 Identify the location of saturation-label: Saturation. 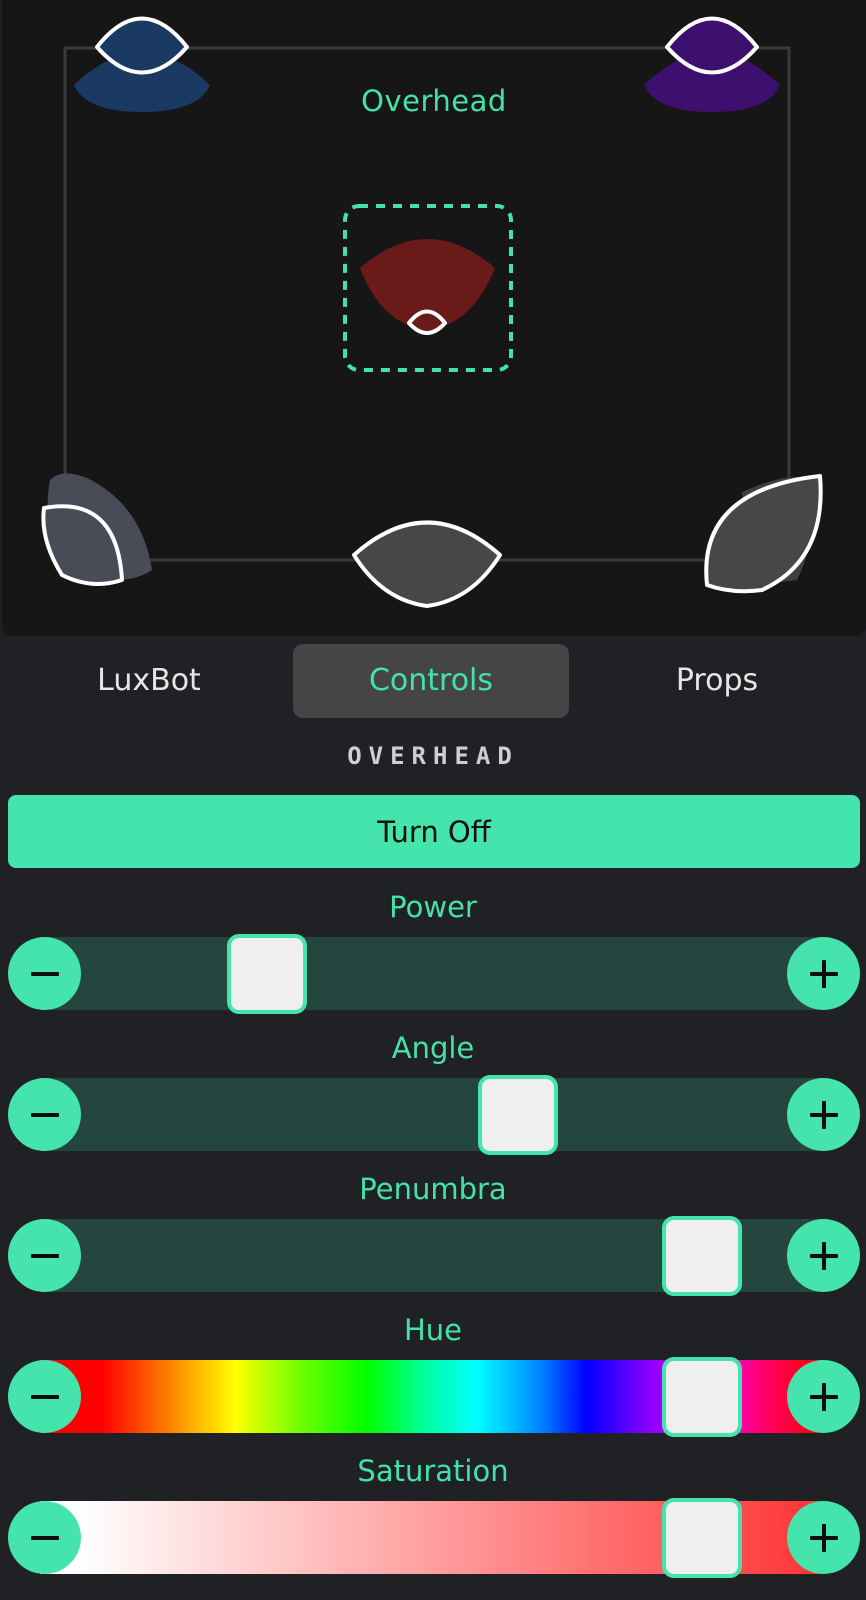
(433, 1471).